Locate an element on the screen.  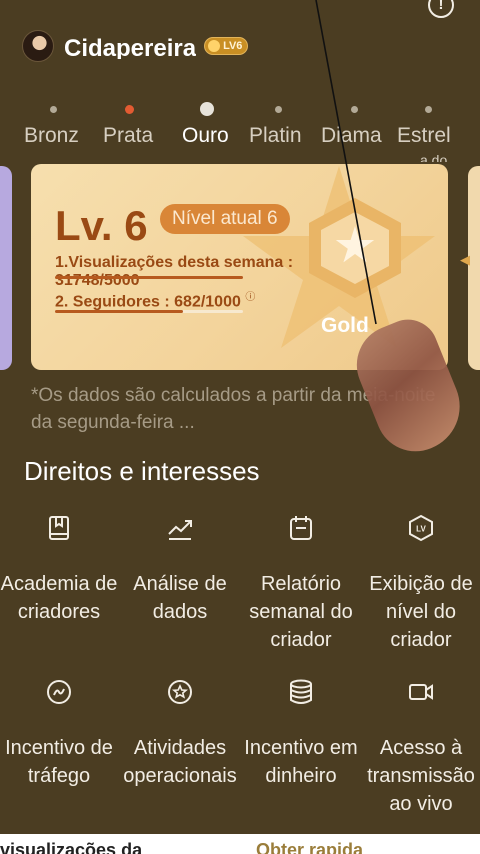
bottom-action-bar: visualizações da Obter rapida is located at coordinates (240, 844).